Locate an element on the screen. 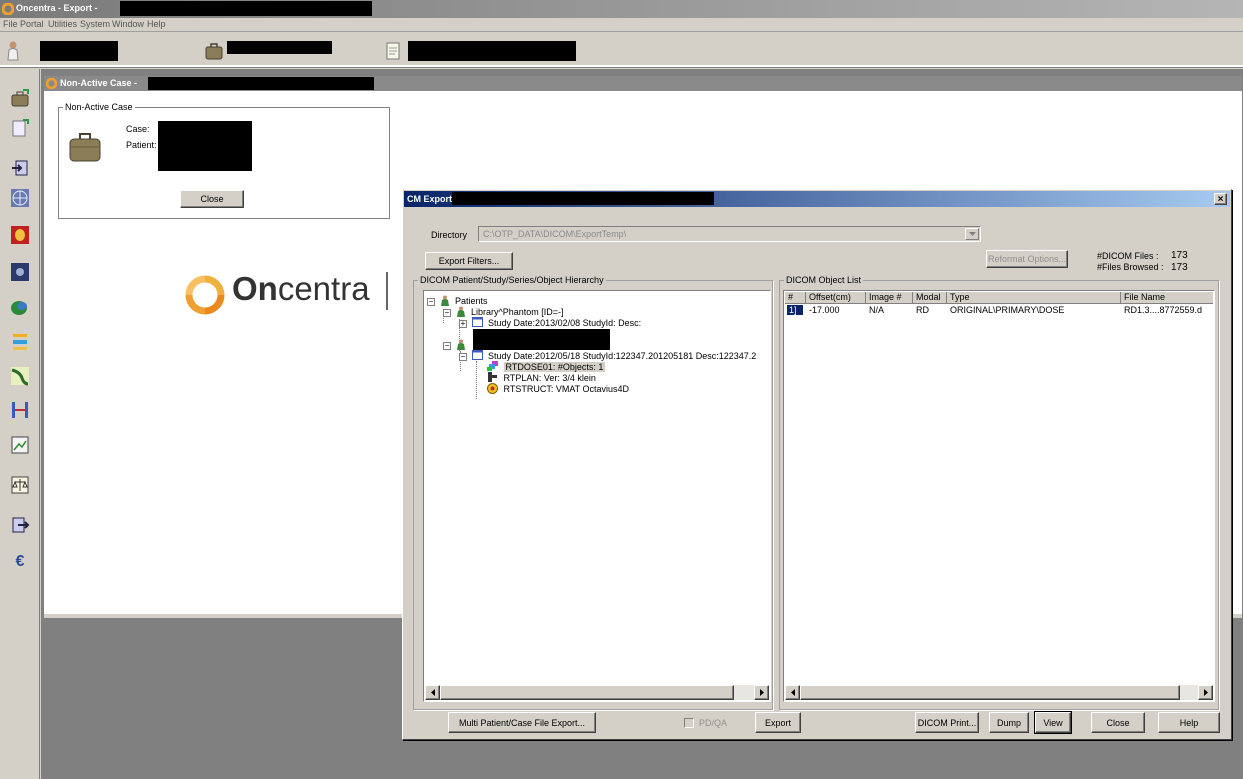  directory-dropdown-button is located at coordinates (972, 234).